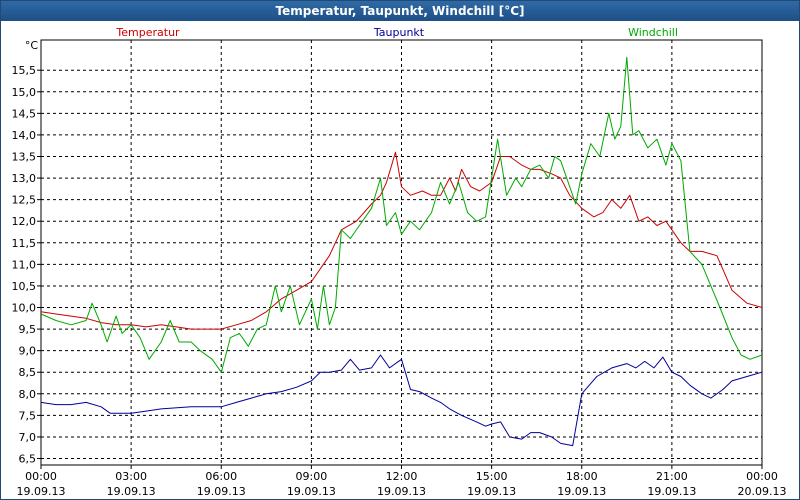  I want to click on x-tick-time: 18:00, so click(582, 476).